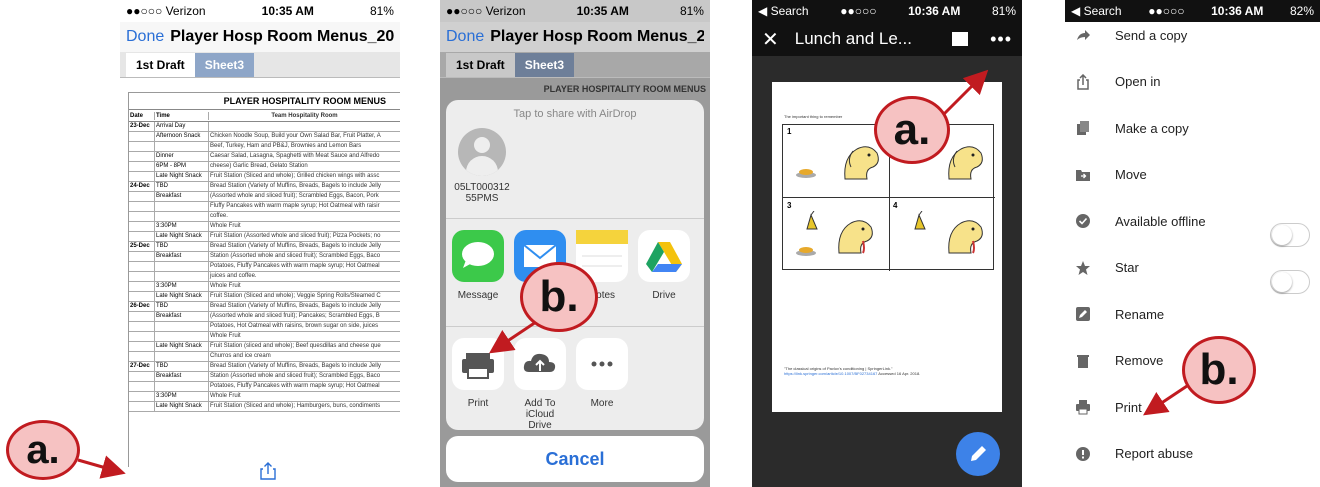 This screenshot has height=487, width=1320. I want to click on table-row: 23-Dec Arrival Day, so click(264, 127).